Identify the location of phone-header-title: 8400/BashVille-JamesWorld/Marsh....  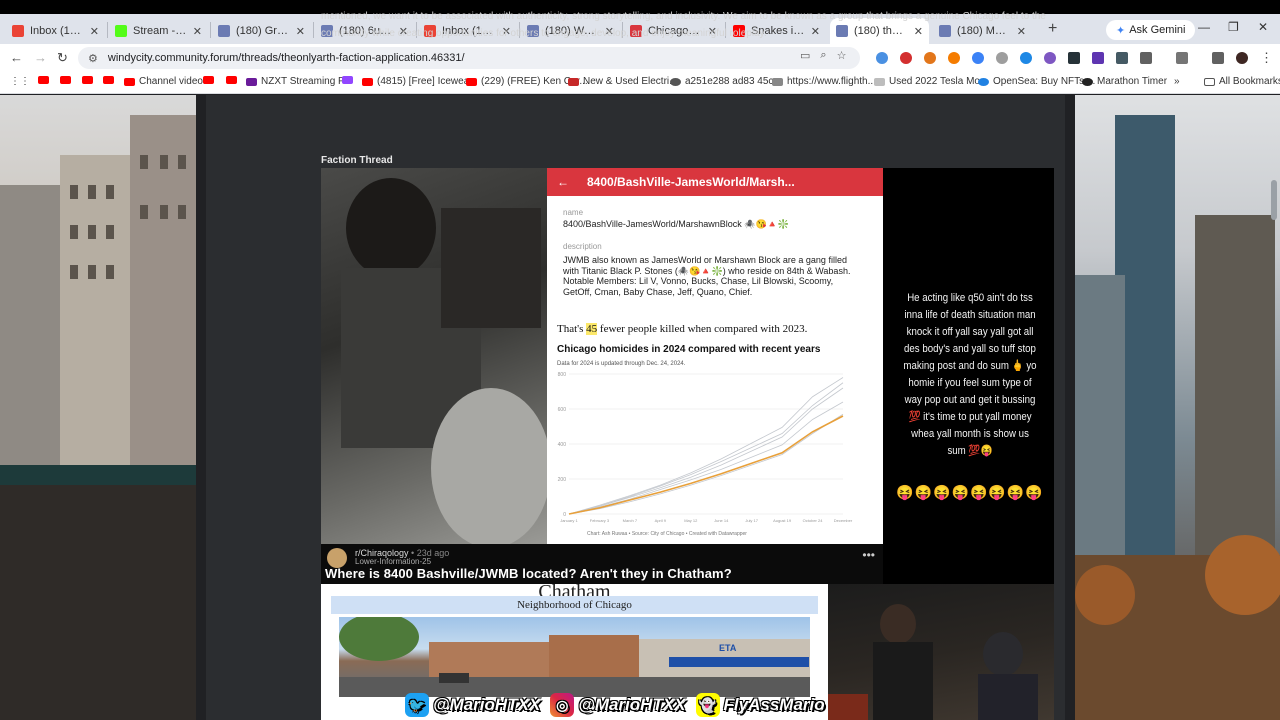
(691, 182).